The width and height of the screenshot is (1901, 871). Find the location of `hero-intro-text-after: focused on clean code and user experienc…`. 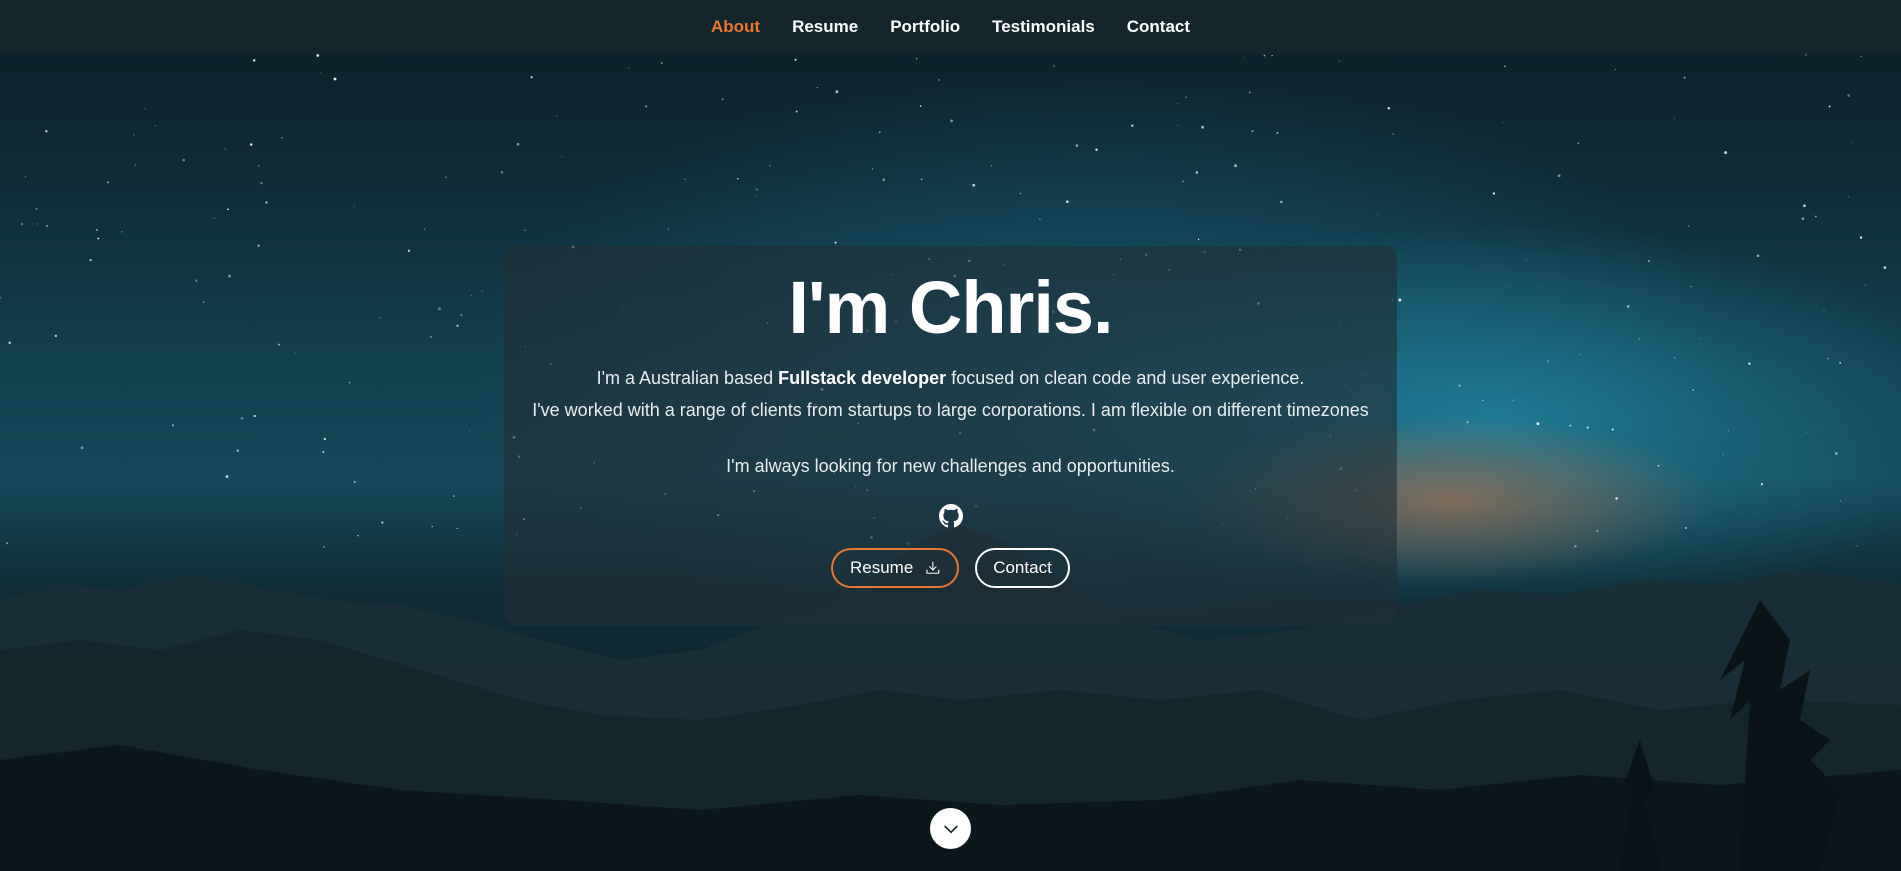

hero-intro-text-after: focused on clean code and user experienc… is located at coordinates (1125, 378).